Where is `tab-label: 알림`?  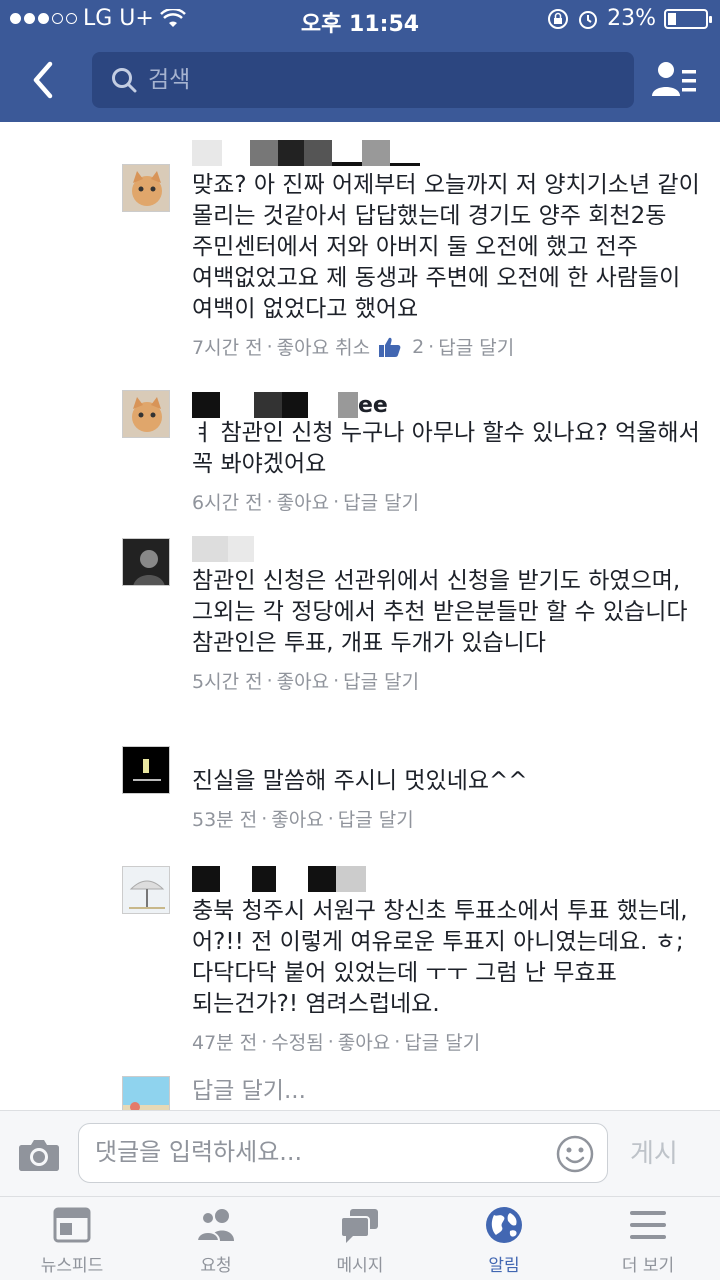 tab-label: 알림 is located at coordinates (504, 1266).